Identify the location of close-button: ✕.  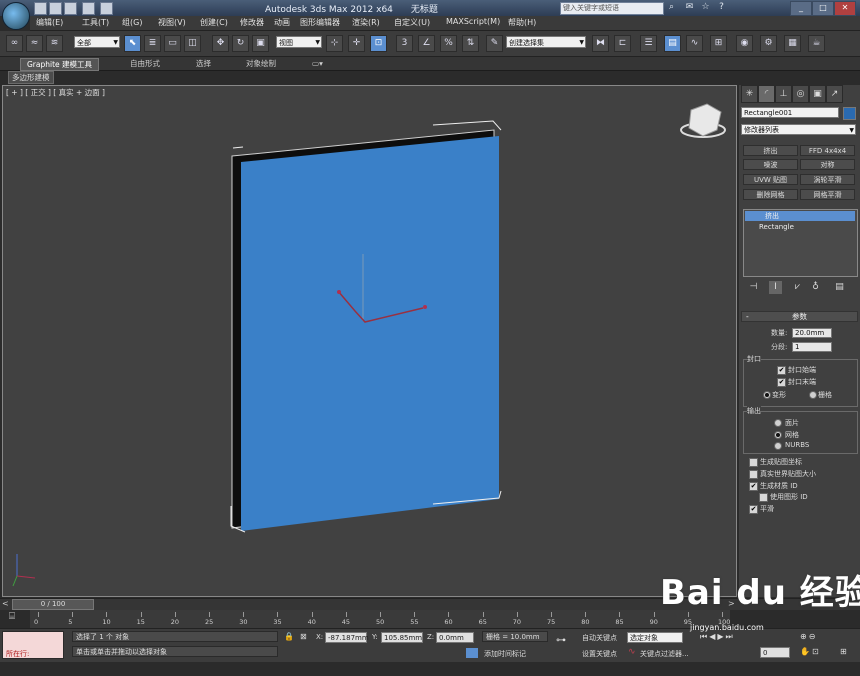
(845, 8).